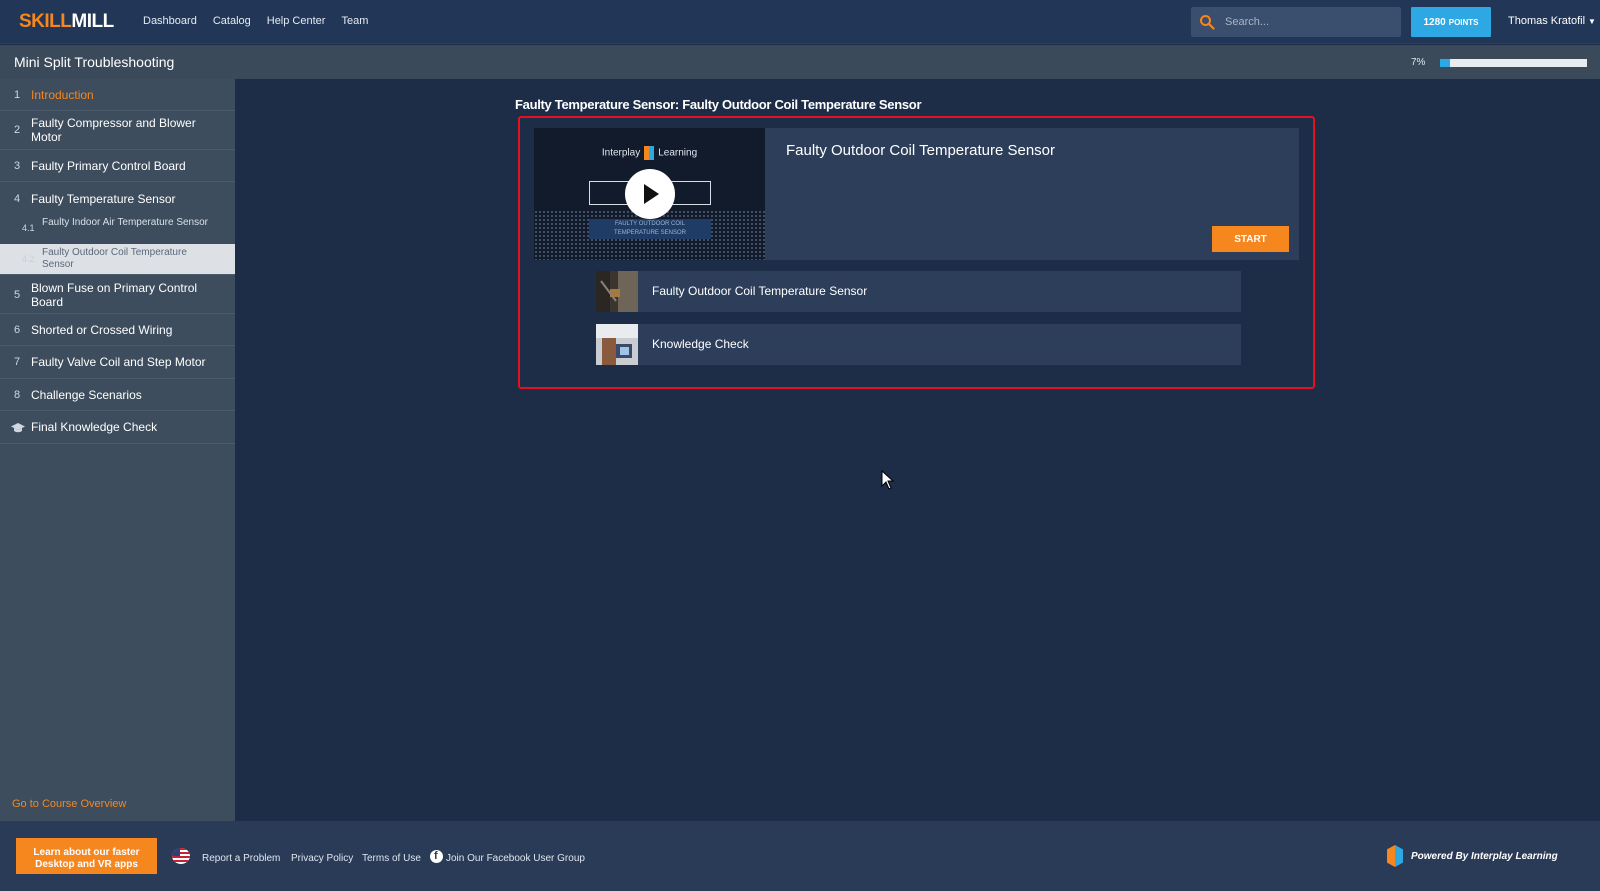 This screenshot has height=891, width=1600. What do you see at coordinates (617, 344) in the screenshot?
I see `knowledge-check-thumbnail` at bounding box center [617, 344].